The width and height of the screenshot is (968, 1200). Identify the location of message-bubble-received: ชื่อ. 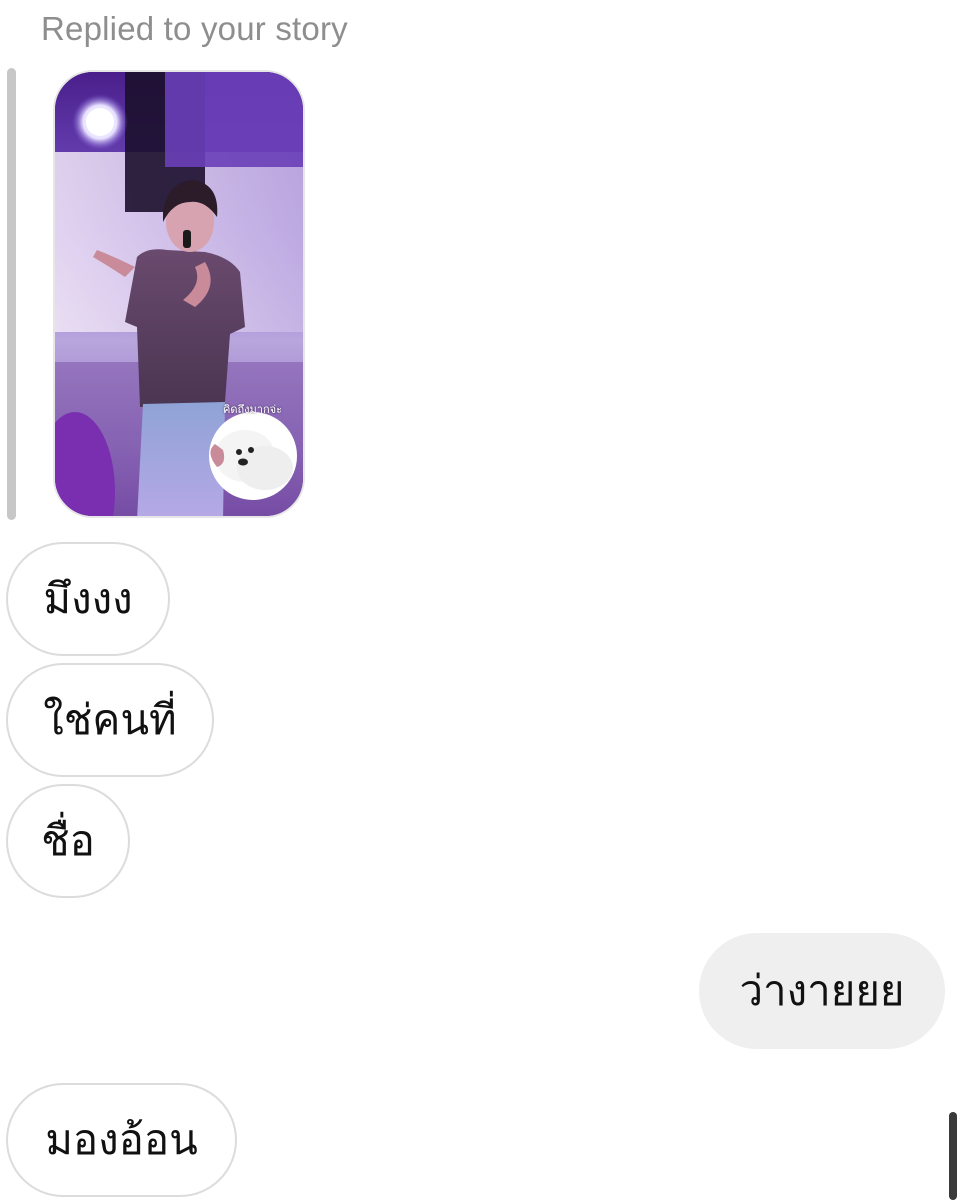
(68, 841).